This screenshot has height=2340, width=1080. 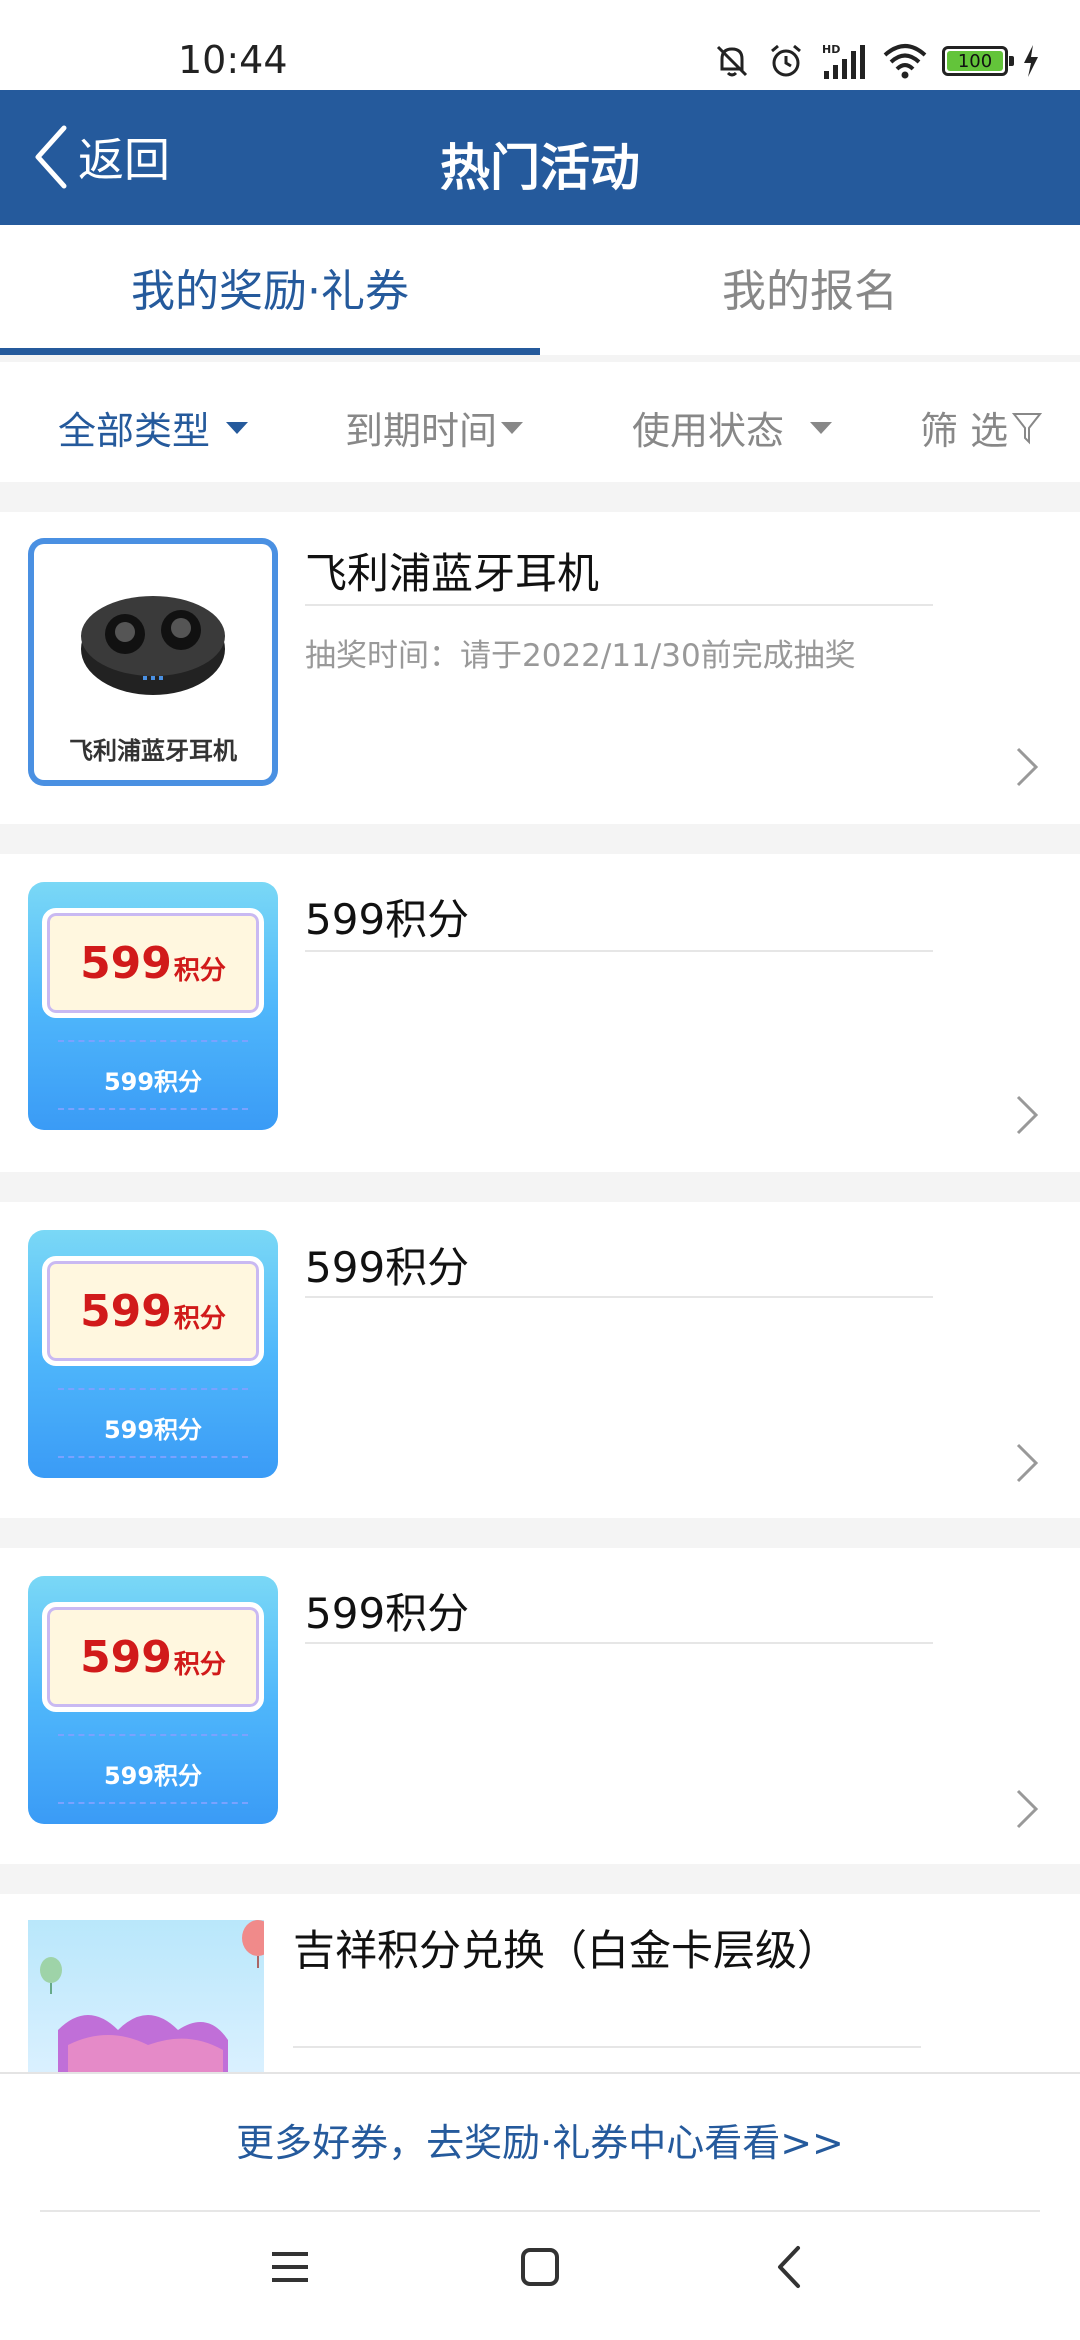 What do you see at coordinates (975, 61) in the screenshot?
I see `battery-level: 100` at bounding box center [975, 61].